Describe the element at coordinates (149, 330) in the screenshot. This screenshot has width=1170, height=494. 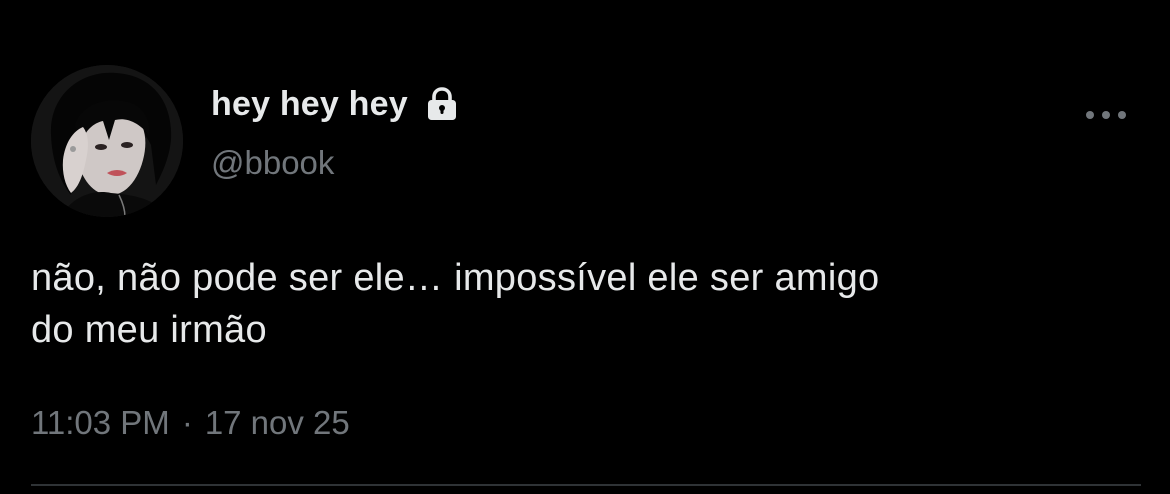
I see `tweet-text-line: do meu irmão` at that location.